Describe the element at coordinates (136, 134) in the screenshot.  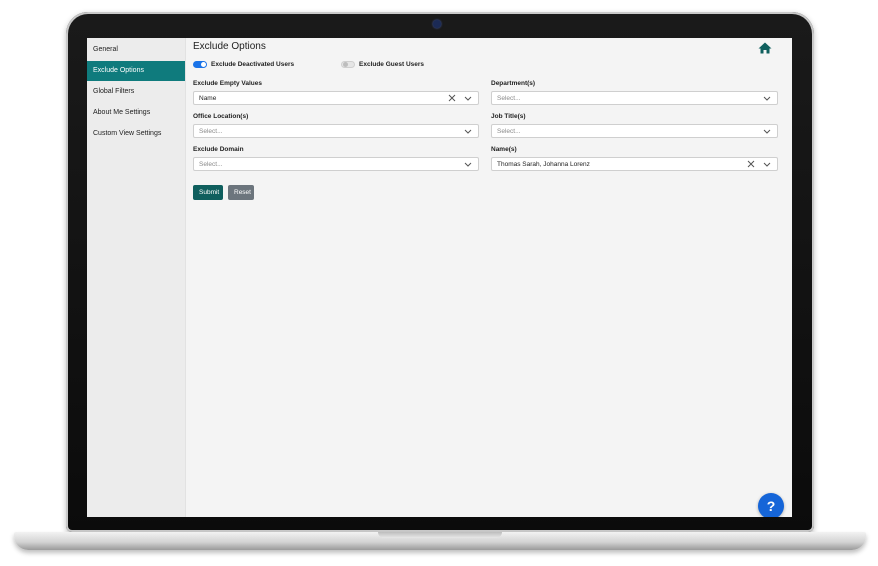
I see `sidebar-item-custom-view-settings: Custom View Settings` at that location.